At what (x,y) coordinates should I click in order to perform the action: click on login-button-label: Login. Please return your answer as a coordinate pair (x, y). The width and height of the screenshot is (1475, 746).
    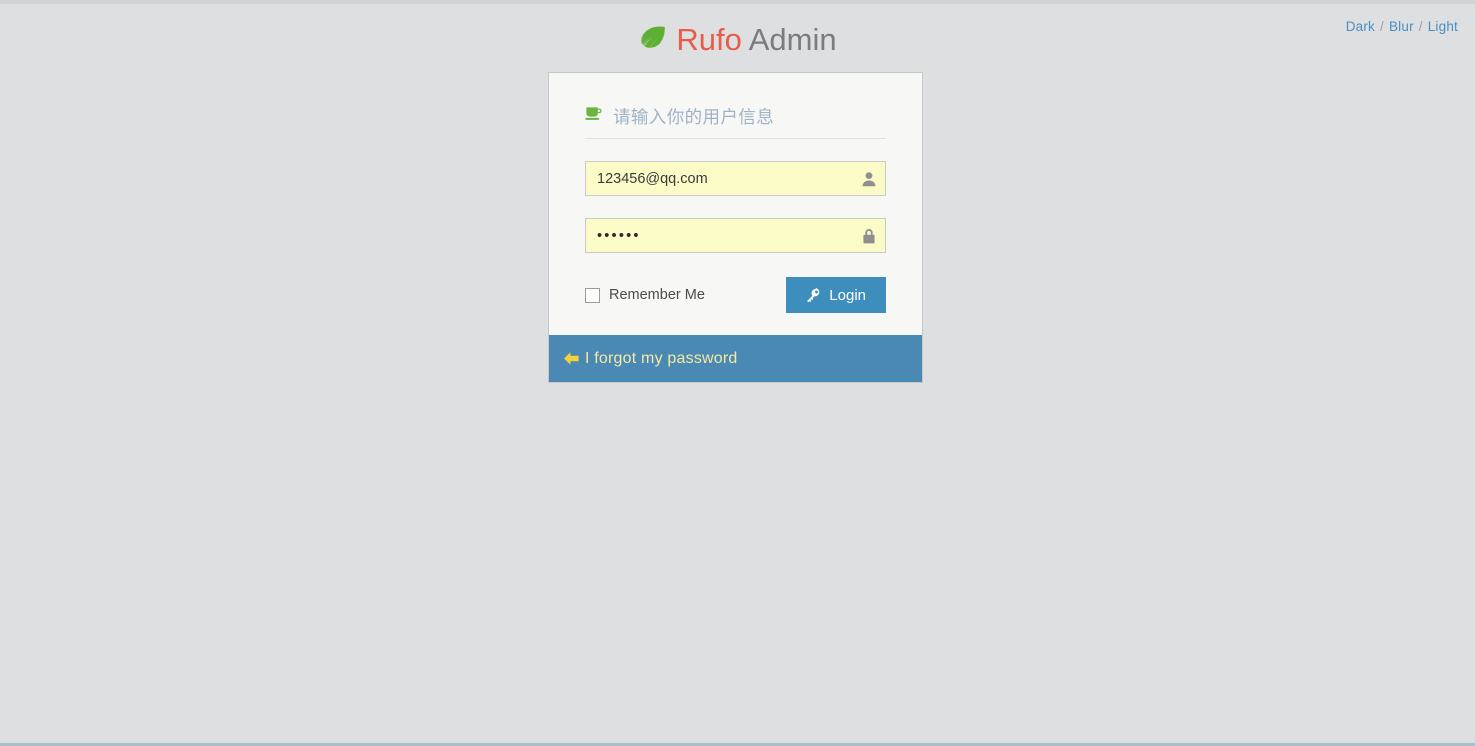
    Looking at the image, I should click on (847, 295).